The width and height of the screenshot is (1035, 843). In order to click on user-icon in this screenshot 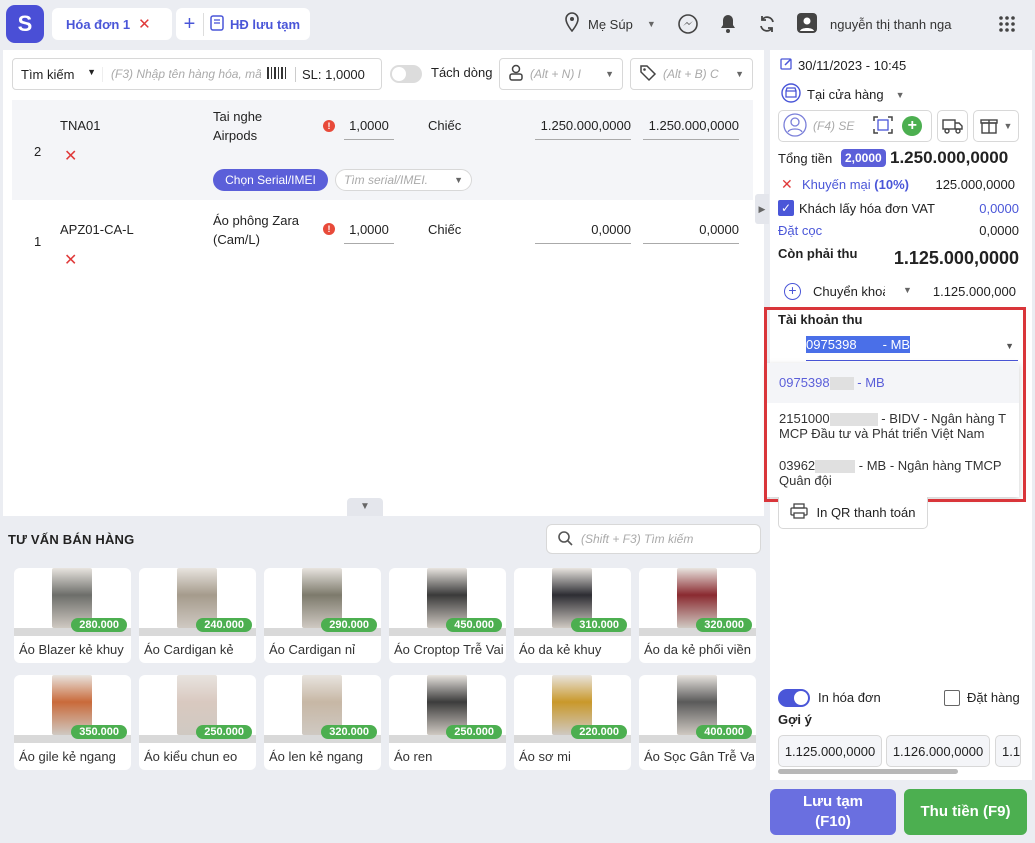, I will do `click(795, 126)`.